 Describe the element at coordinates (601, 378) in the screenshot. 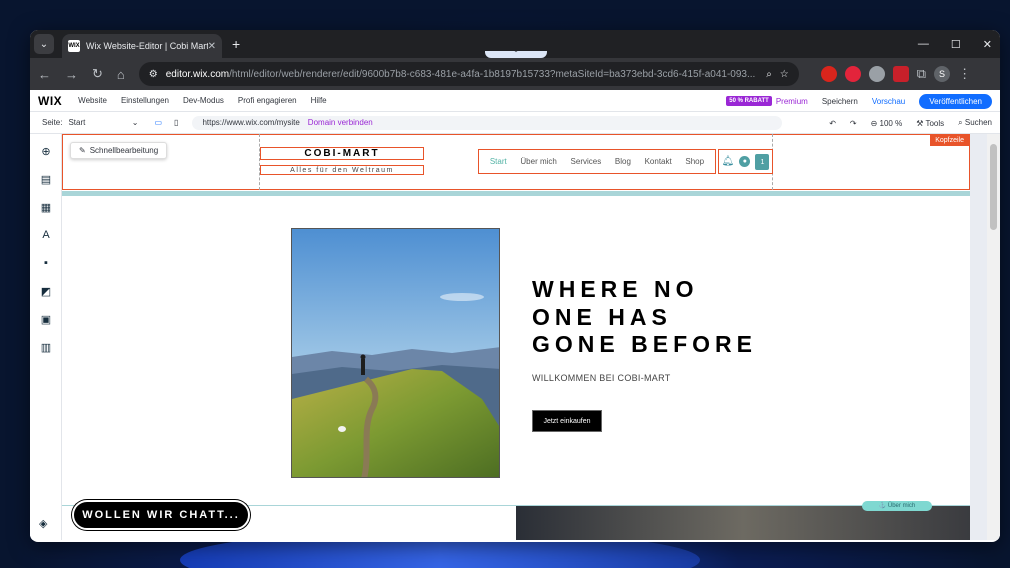

I see `hero-subtitle: WILLKOMMEN BEI COBI-MART` at that location.